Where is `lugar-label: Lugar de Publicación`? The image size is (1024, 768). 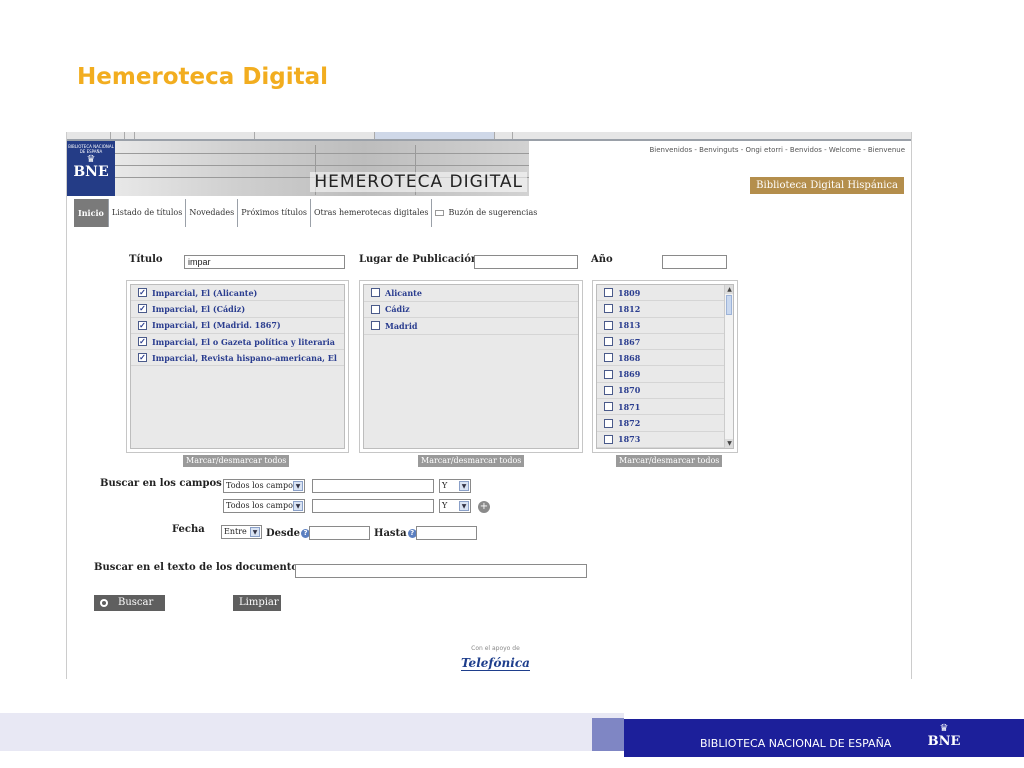
lugar-label: Lugar de Publicación is located at coordinates (419, 259).